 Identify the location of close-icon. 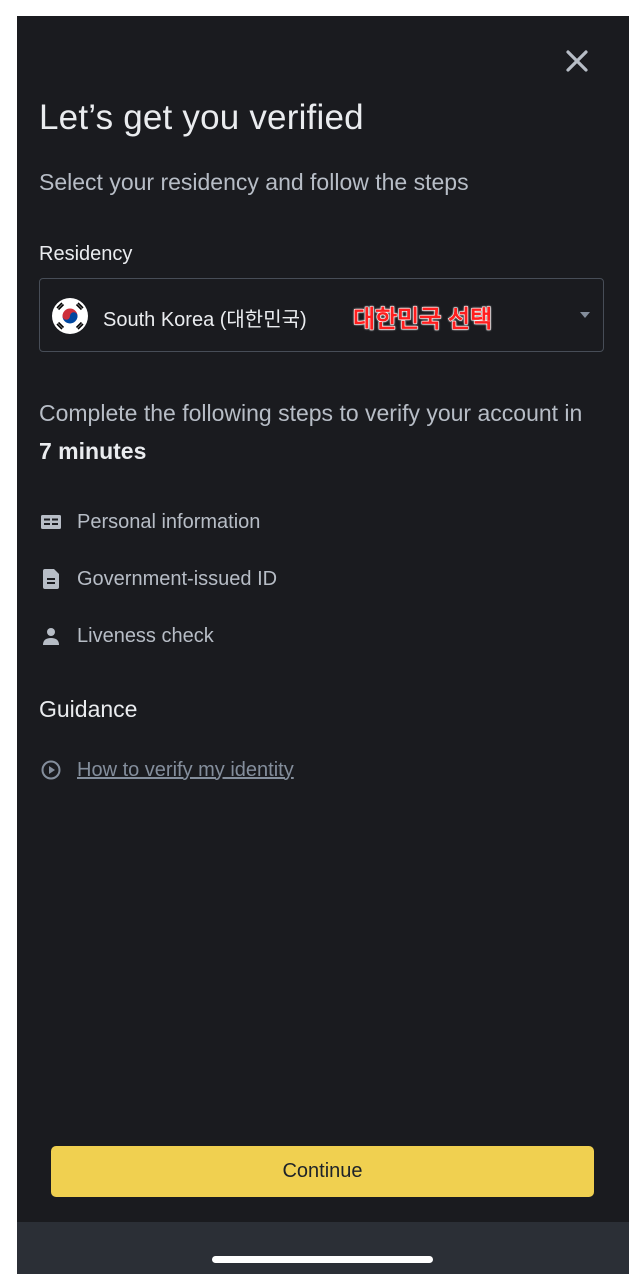
(577, 61).